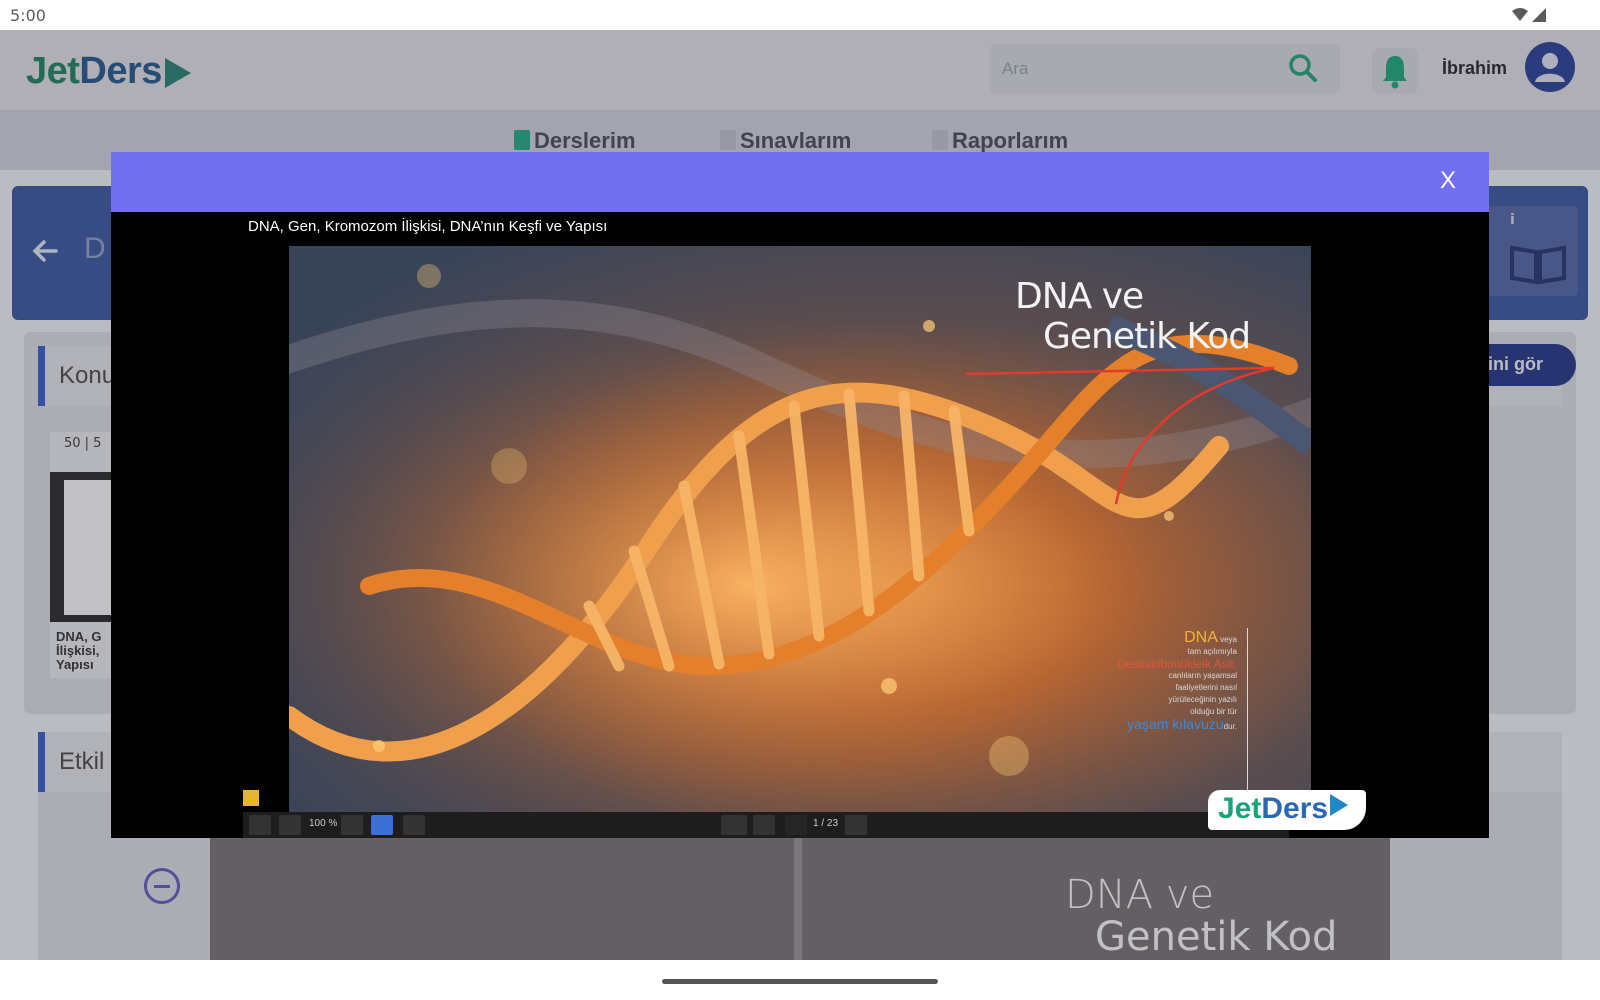  I want to click on note-veya: veya, so click(1228, 639).